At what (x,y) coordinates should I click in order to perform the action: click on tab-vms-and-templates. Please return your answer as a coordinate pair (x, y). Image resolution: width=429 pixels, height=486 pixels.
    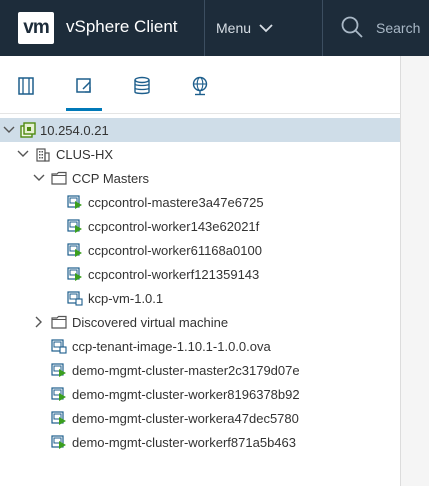
    Looking at the image, I should click on (84, 88).